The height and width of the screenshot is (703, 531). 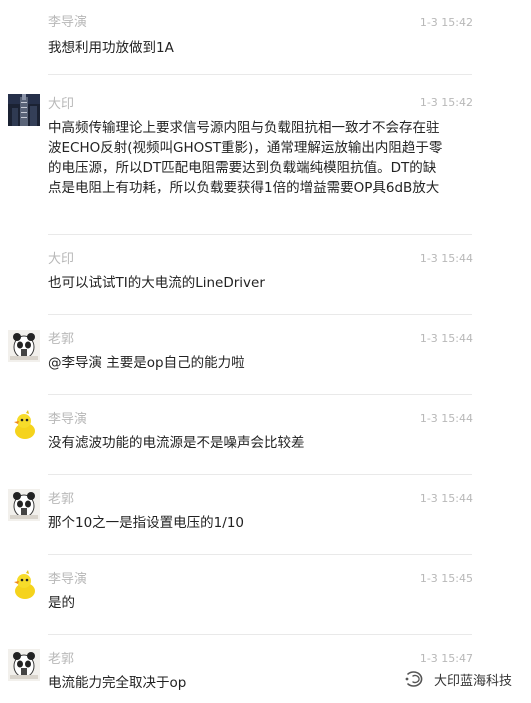 What do you see at coordinates (446, 578) in the screenshot?
I see `message-time: 1-3 15:45` at bounding box center [446, 578].